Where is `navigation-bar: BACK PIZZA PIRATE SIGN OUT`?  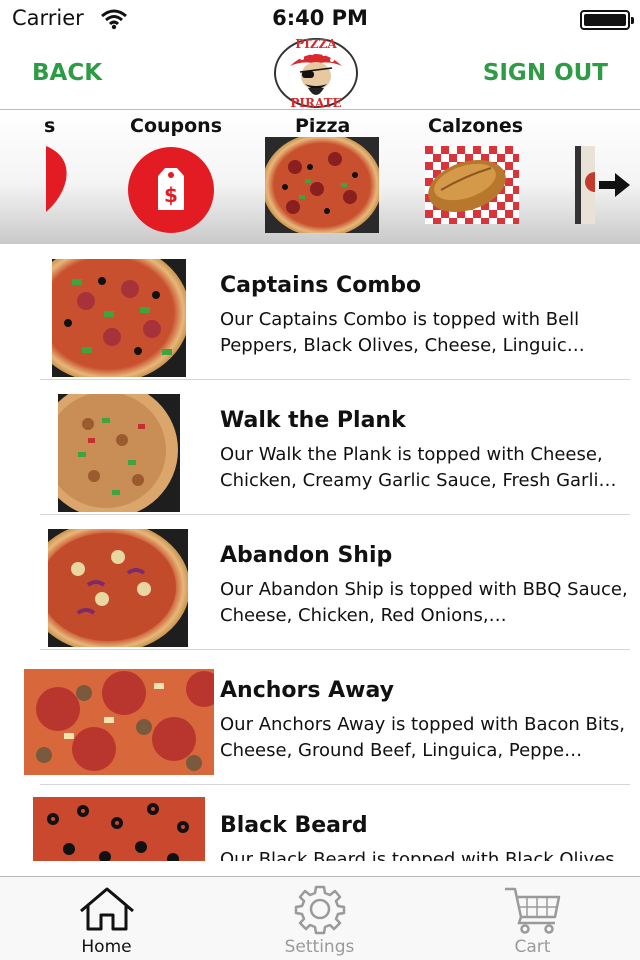
navigation-bar: BACK PIZZA PIRATE SIGN OUT is located at coordinates (320, 73).